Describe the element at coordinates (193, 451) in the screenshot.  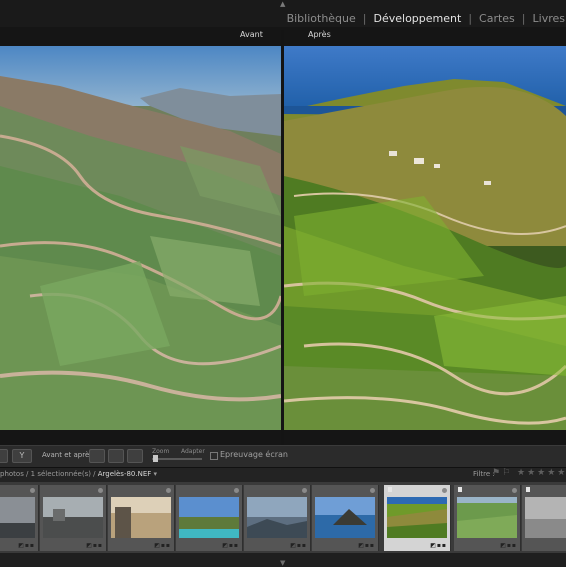
I see `fit-label: Adapter` at that location.